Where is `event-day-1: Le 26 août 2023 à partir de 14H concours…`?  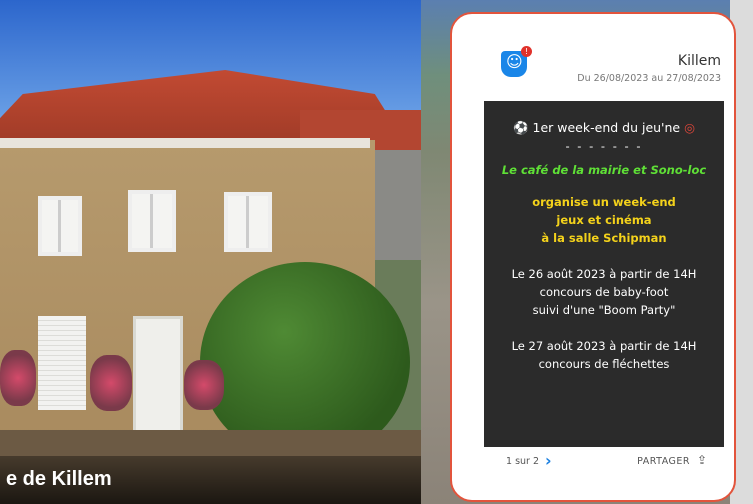
event-day-1: Le 26 août 2023 à partir de 14H concours… is located at coordinates (604, 292).